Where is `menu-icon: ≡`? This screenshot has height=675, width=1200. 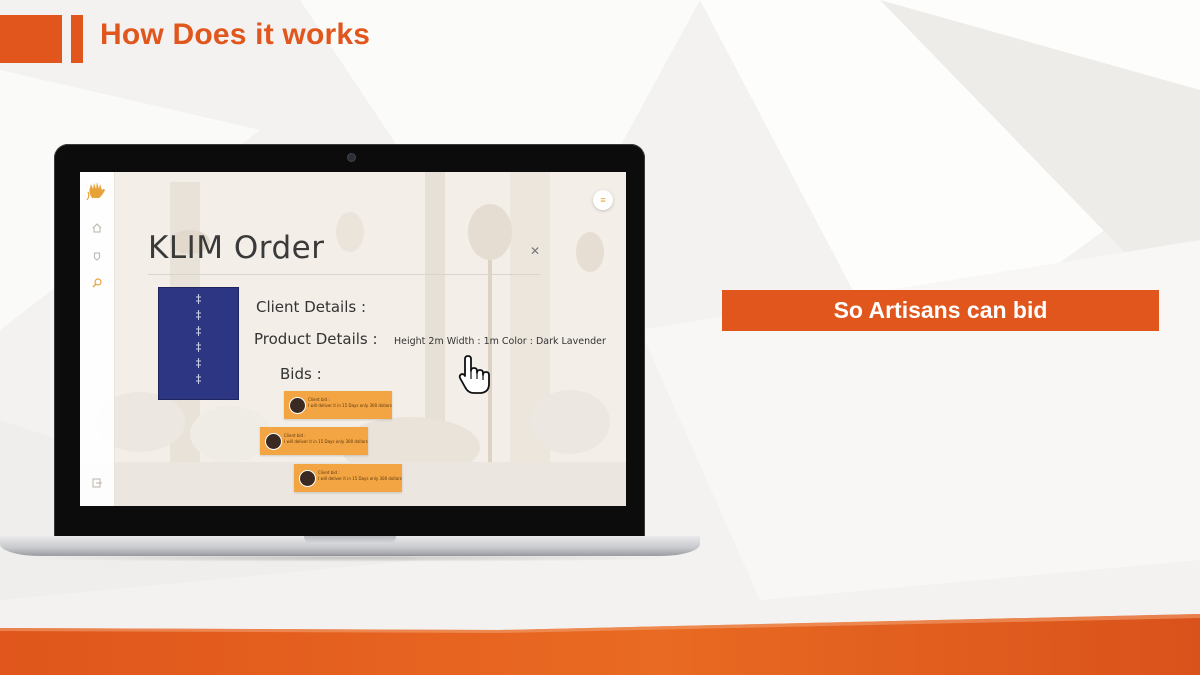
menu-icon: ≡ is located at coordinates (603, 200).